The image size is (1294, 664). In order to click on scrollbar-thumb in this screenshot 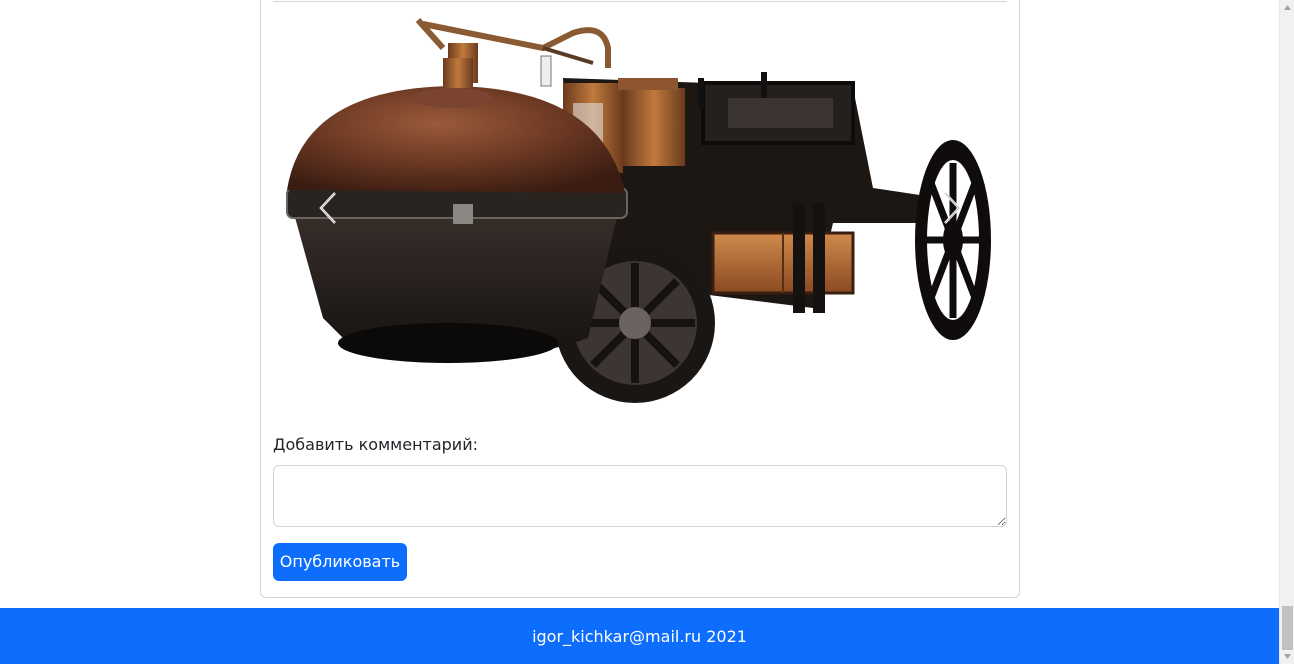, I will do `click(1287, 628)`.